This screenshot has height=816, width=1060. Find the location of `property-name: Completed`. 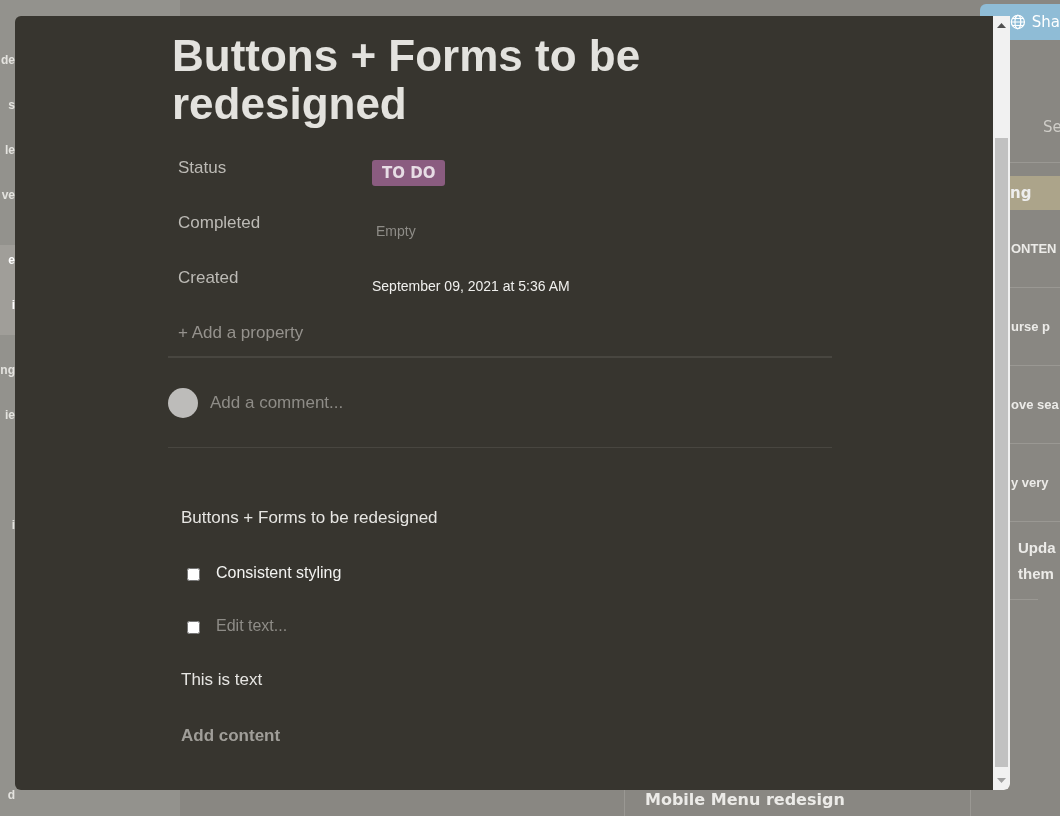

property-name: Completed is located at coordinates (270, 240).